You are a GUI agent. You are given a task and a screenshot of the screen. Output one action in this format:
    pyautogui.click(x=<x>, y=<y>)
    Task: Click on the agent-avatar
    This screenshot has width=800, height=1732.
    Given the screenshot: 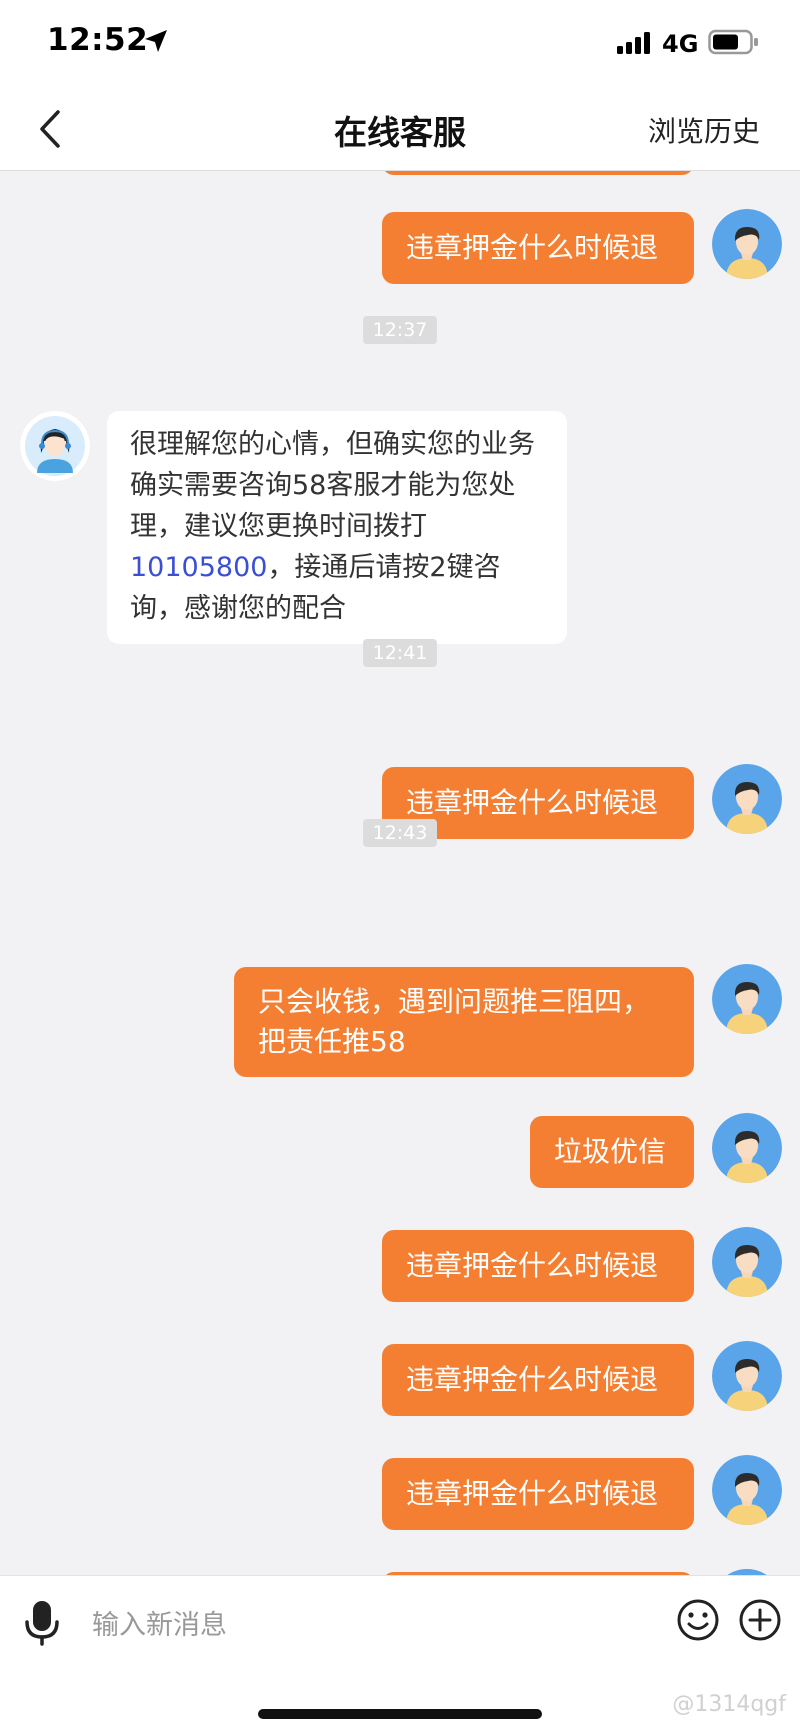 What is the action you would take?
    pyautogui.click(x=55, y=446)
    